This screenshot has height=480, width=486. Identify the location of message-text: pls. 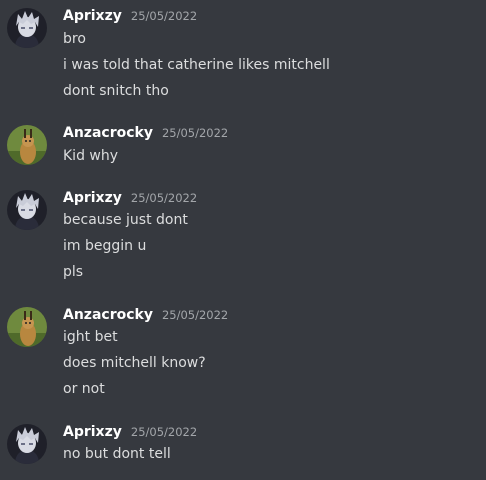
(73, 272).